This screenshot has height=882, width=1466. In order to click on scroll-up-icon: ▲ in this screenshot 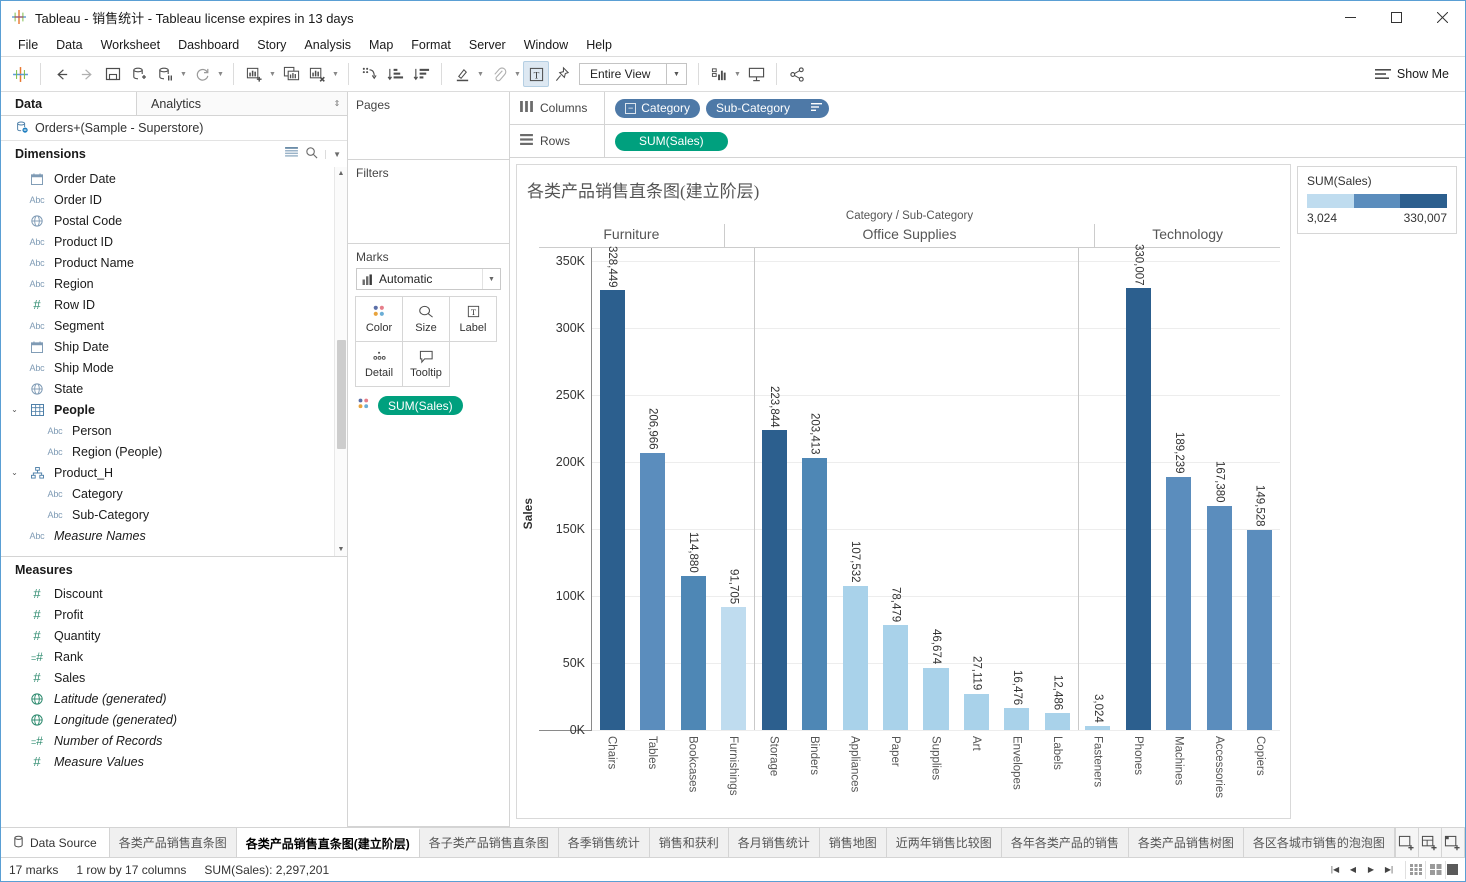, I will do `click(341, 173)`.